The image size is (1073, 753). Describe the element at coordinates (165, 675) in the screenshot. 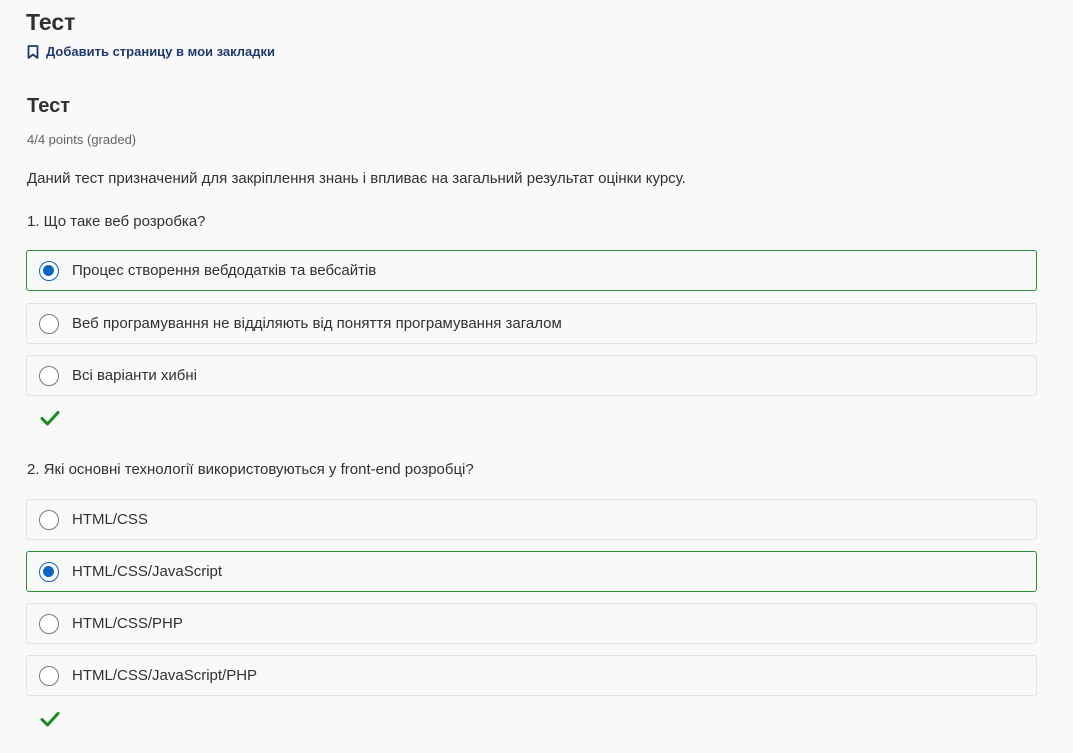

I see `option-label: HTML/CSS/JavaScript/PHP` at that location.